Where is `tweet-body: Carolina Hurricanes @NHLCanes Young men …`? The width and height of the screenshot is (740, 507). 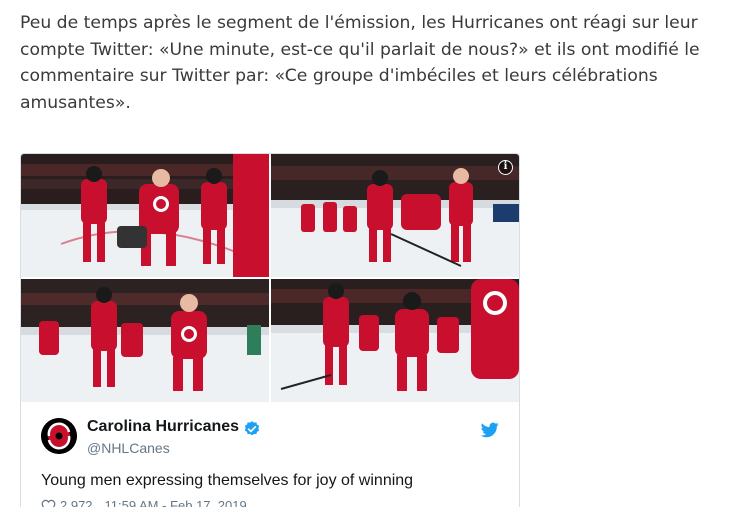
tweet-body: Carolina Hurricanes @NHLCanes Young men … is located at coordinates (270, 454).